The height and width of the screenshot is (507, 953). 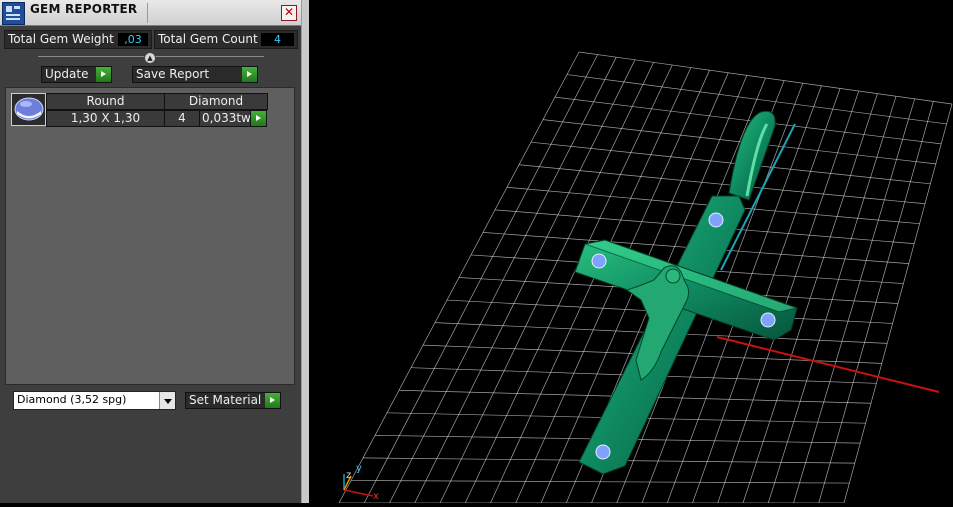 What do you see at coordinates (167, 400) in the screenshot?
I see `dropdown-arrow-icon` at bounding box center [167, 400].